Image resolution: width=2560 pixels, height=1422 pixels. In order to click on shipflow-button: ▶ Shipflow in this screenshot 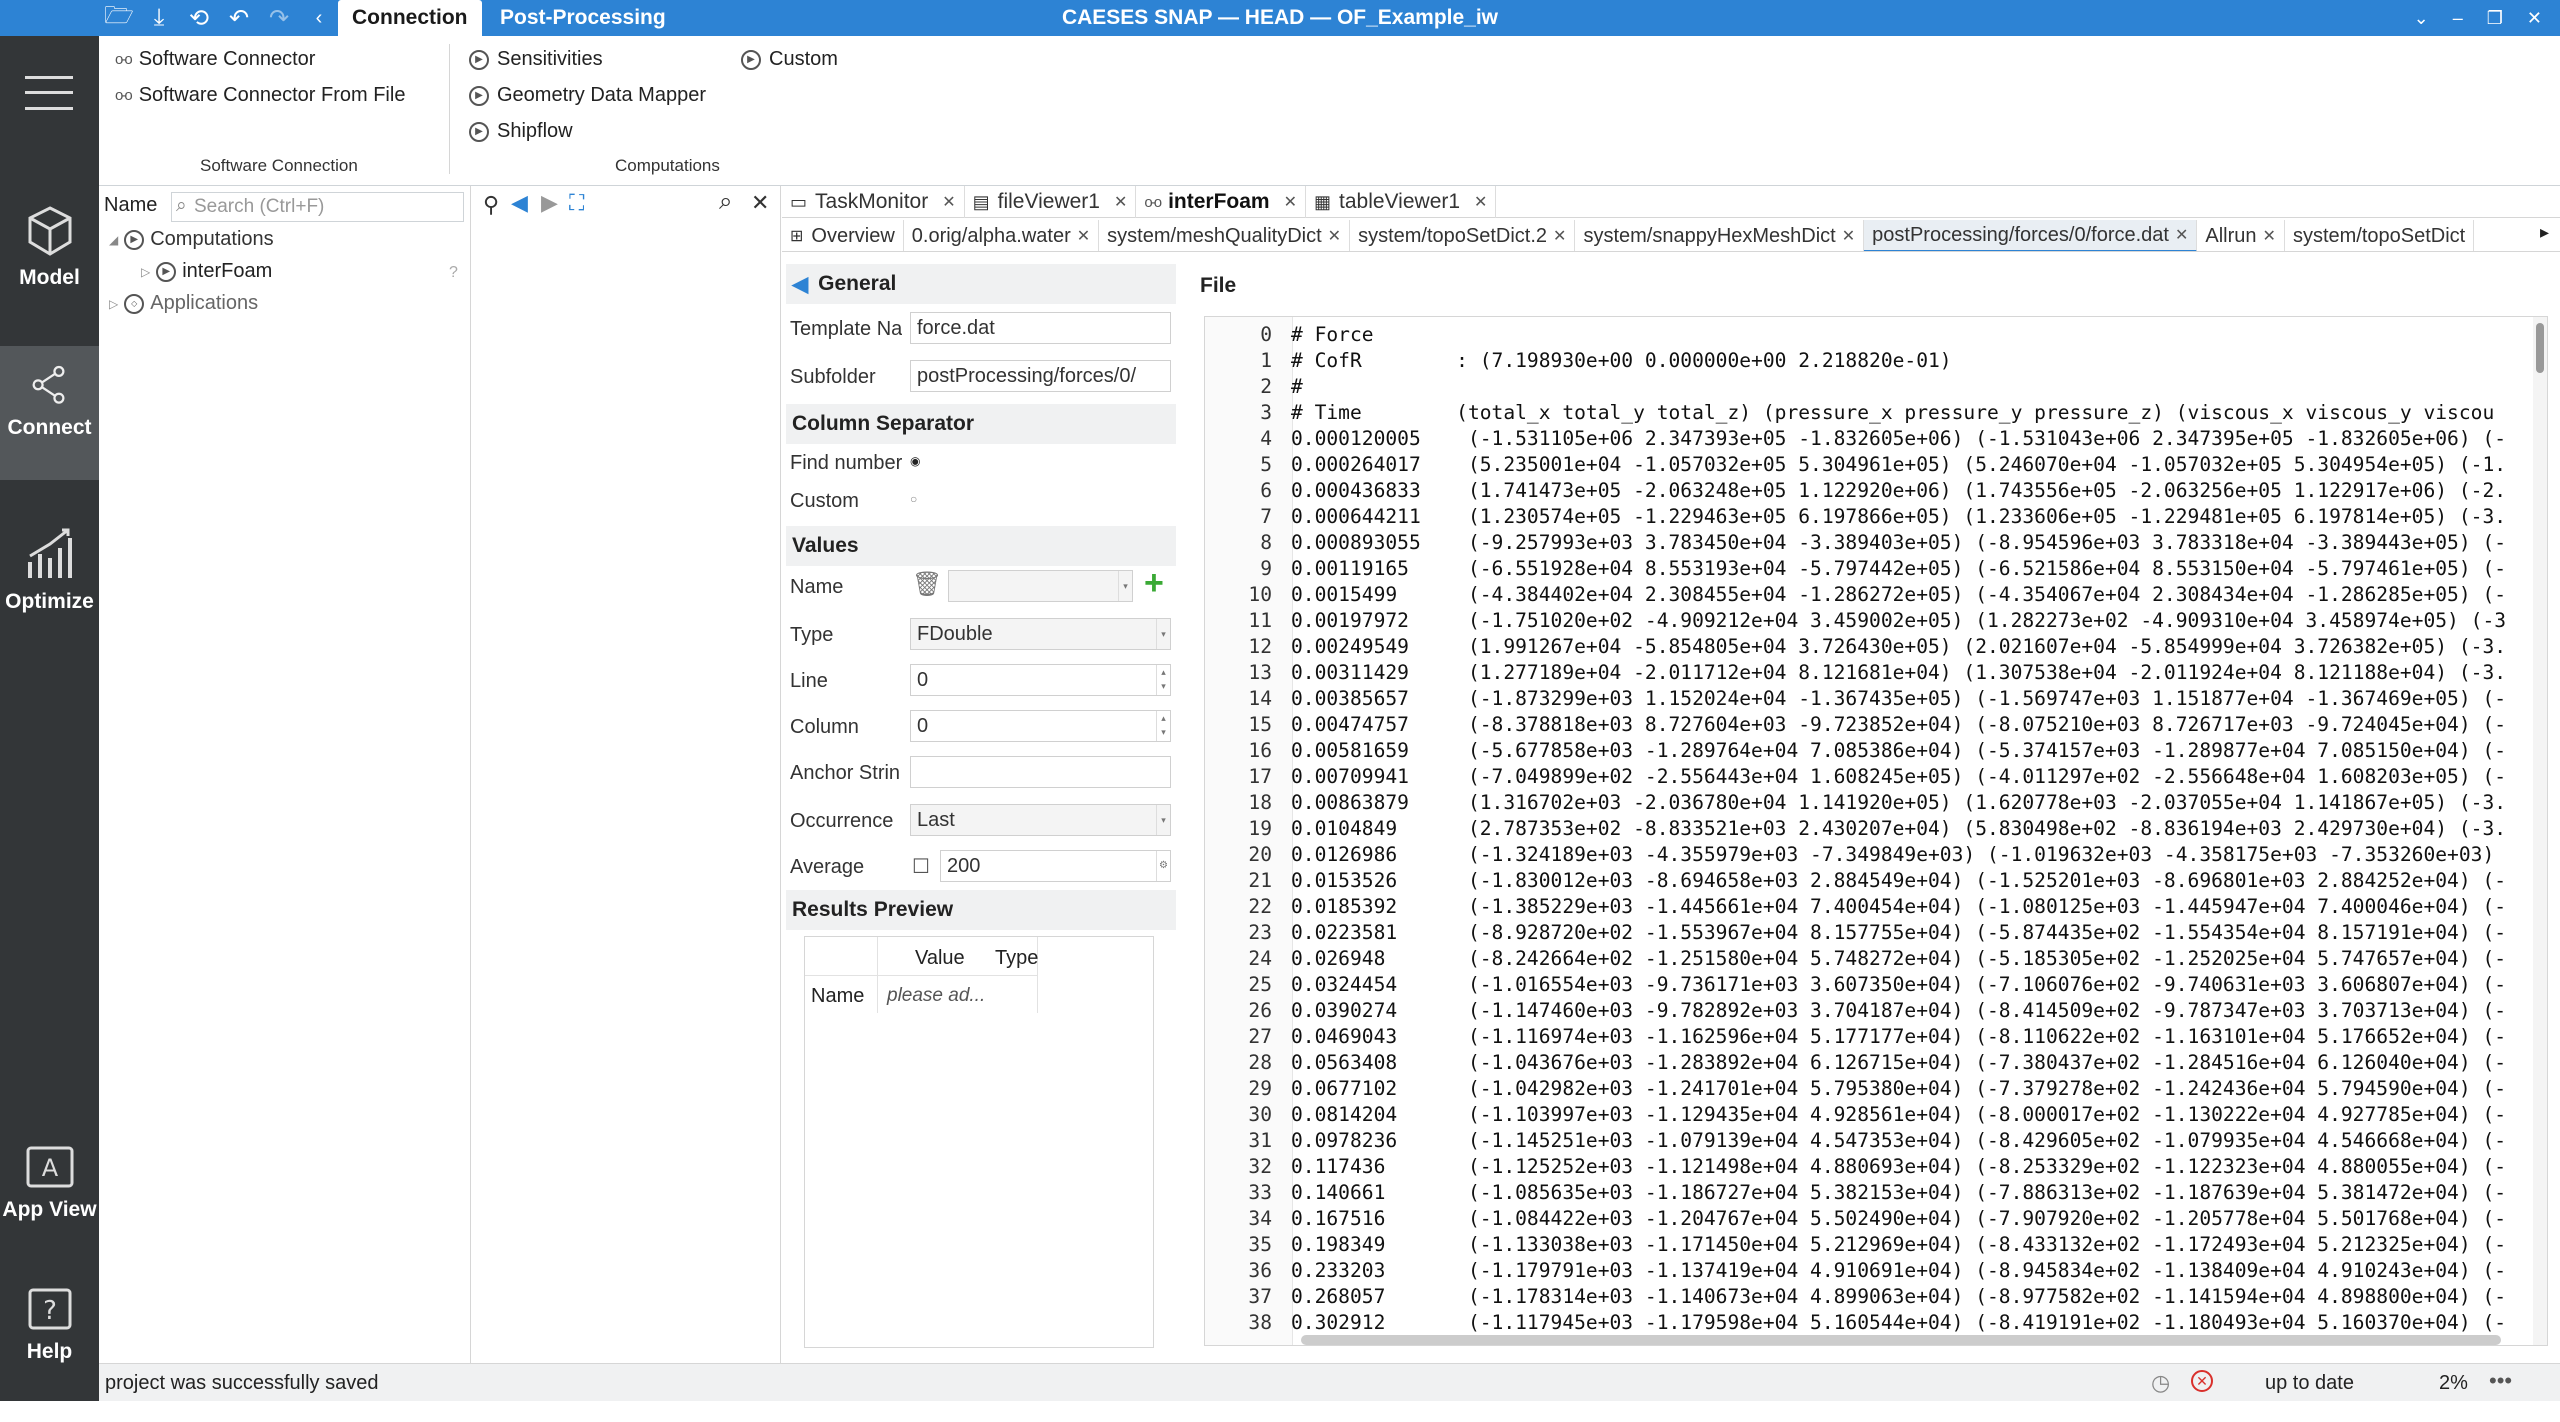, I will do `click(521, 131)`.